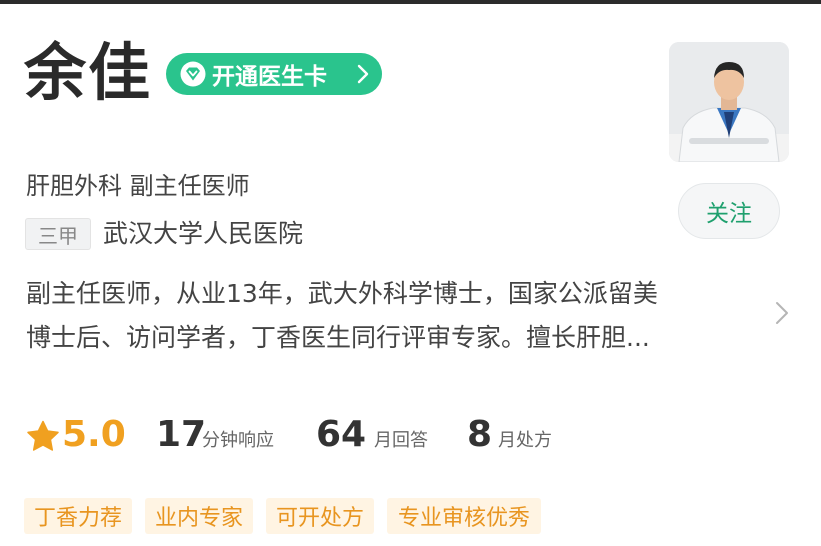  What do you see at coordinates (43, 435) in the screenshot?
I see `star-icon` at bounding box center [43, 435].